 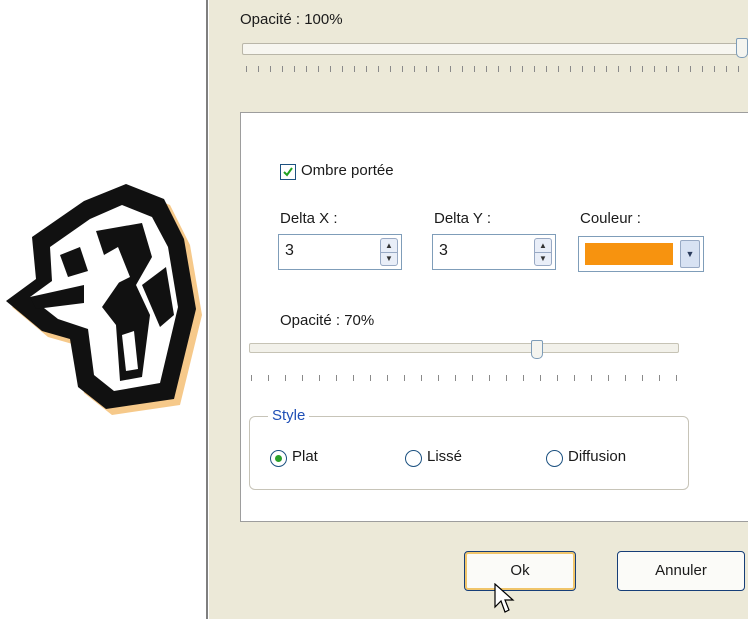 What do you see at coordinates (537, 349) in the screenshot?
I see `shadow-opacity-slider-thumb` at bounding box center [537, 349].